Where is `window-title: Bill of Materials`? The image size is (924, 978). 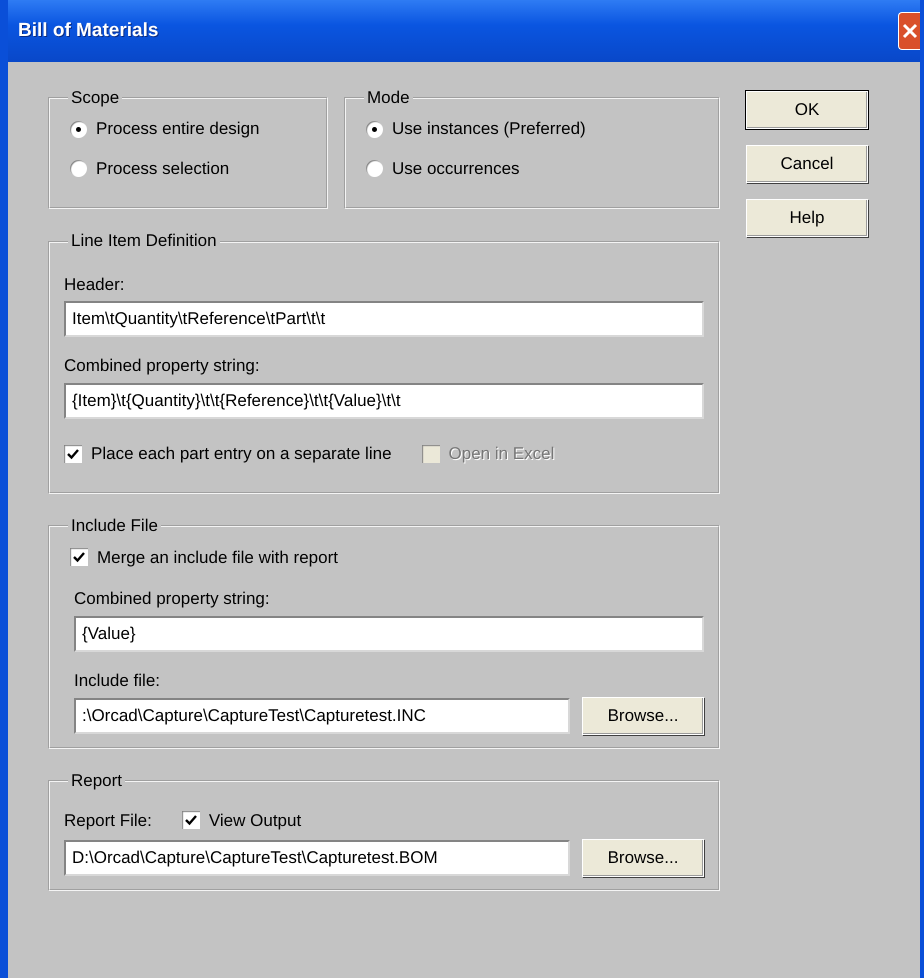
window-title: Bill of Materials is located at coordinates (88, 30).